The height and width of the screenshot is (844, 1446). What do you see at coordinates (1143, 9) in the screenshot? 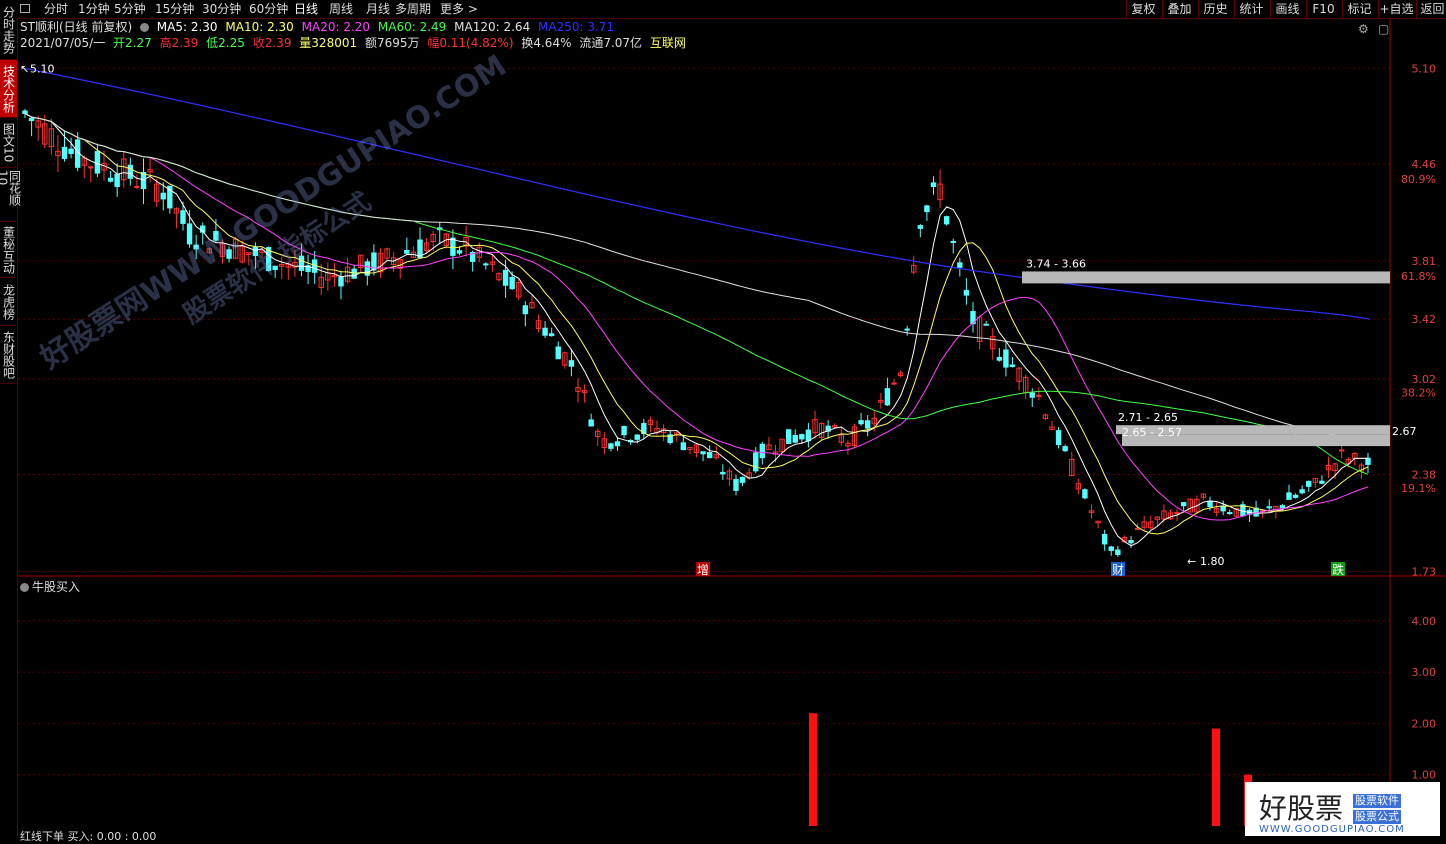
I see `toolbar-button-0: 复权` at bounding box center [1143, 9].